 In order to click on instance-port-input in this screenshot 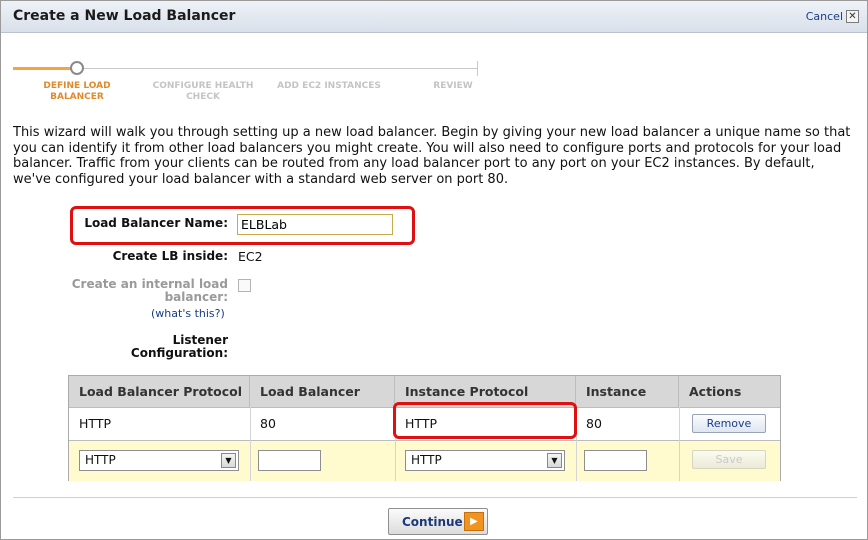, I will do `click(615, 460)`.